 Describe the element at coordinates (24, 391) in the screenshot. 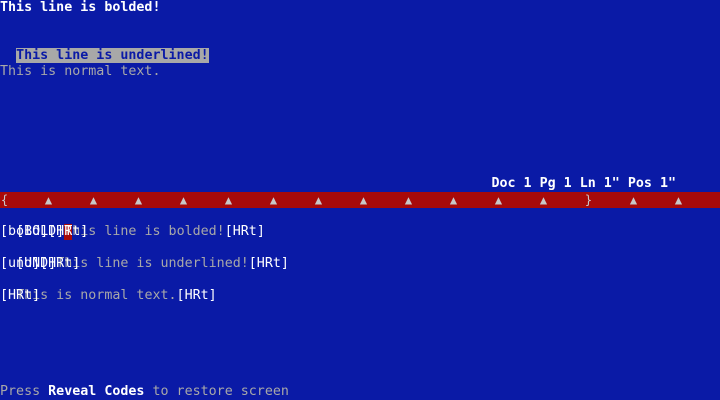

I see `prompt-prefix: Press` at that location.